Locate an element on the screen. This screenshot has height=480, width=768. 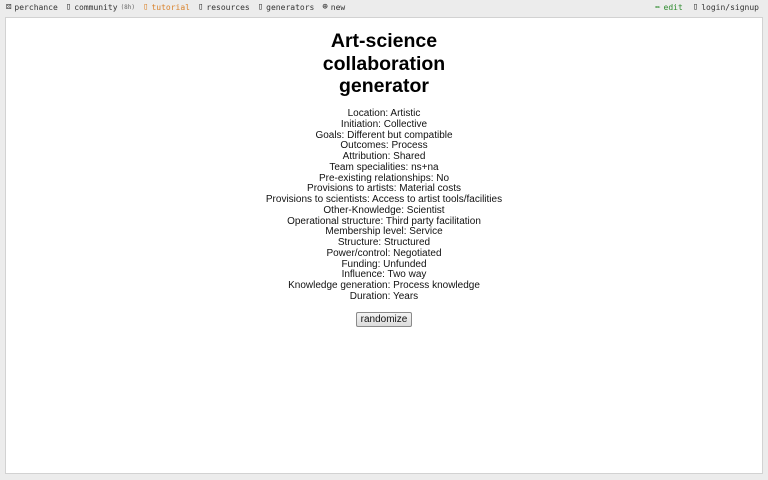
title-line: generator is located at coordinates (384, 86).